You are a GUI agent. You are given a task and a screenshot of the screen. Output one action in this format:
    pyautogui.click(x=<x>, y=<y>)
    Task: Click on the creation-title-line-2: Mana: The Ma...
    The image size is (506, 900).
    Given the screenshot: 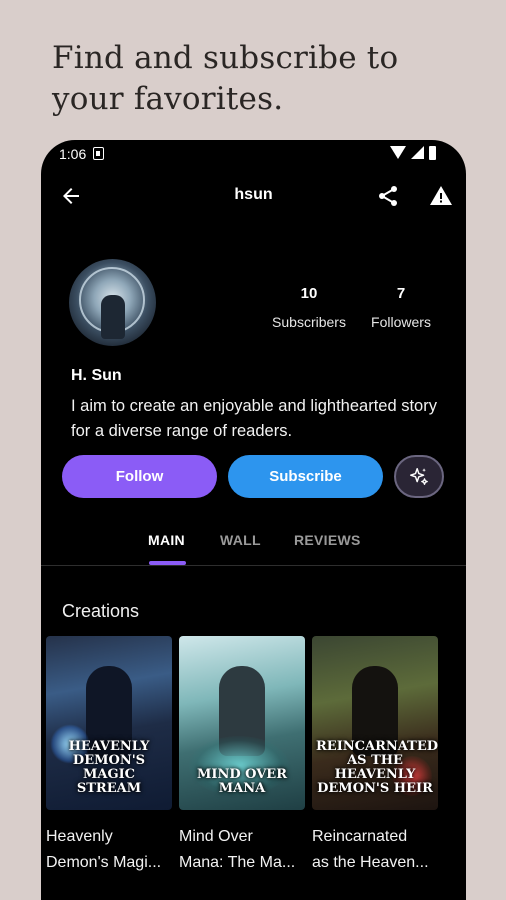 What is the action you would take?
    pyautogui.click(x=237, y=862)
    